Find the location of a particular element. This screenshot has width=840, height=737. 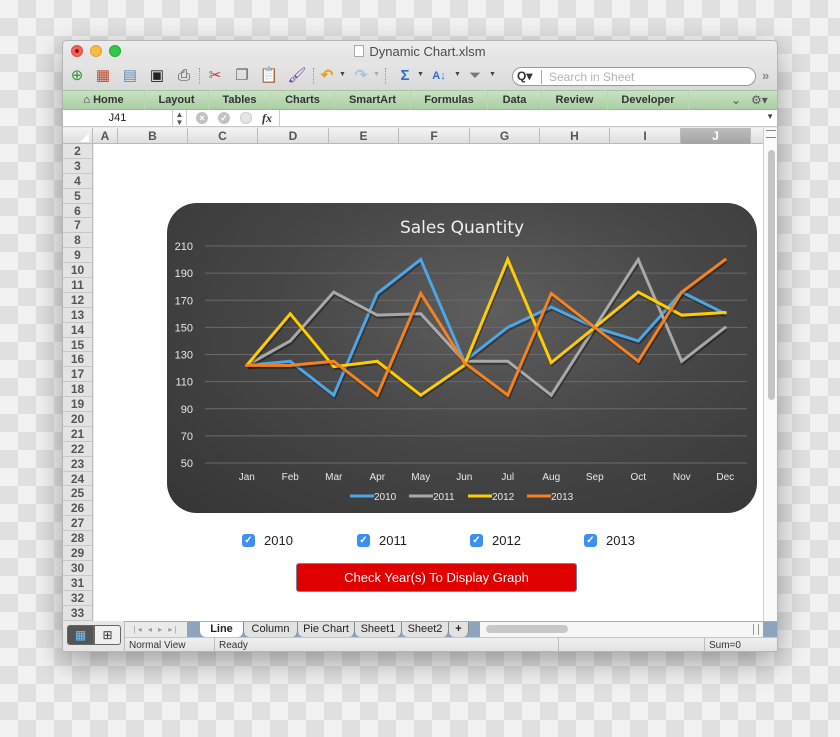

row-header: 20 is located at coordinates (77, 419).